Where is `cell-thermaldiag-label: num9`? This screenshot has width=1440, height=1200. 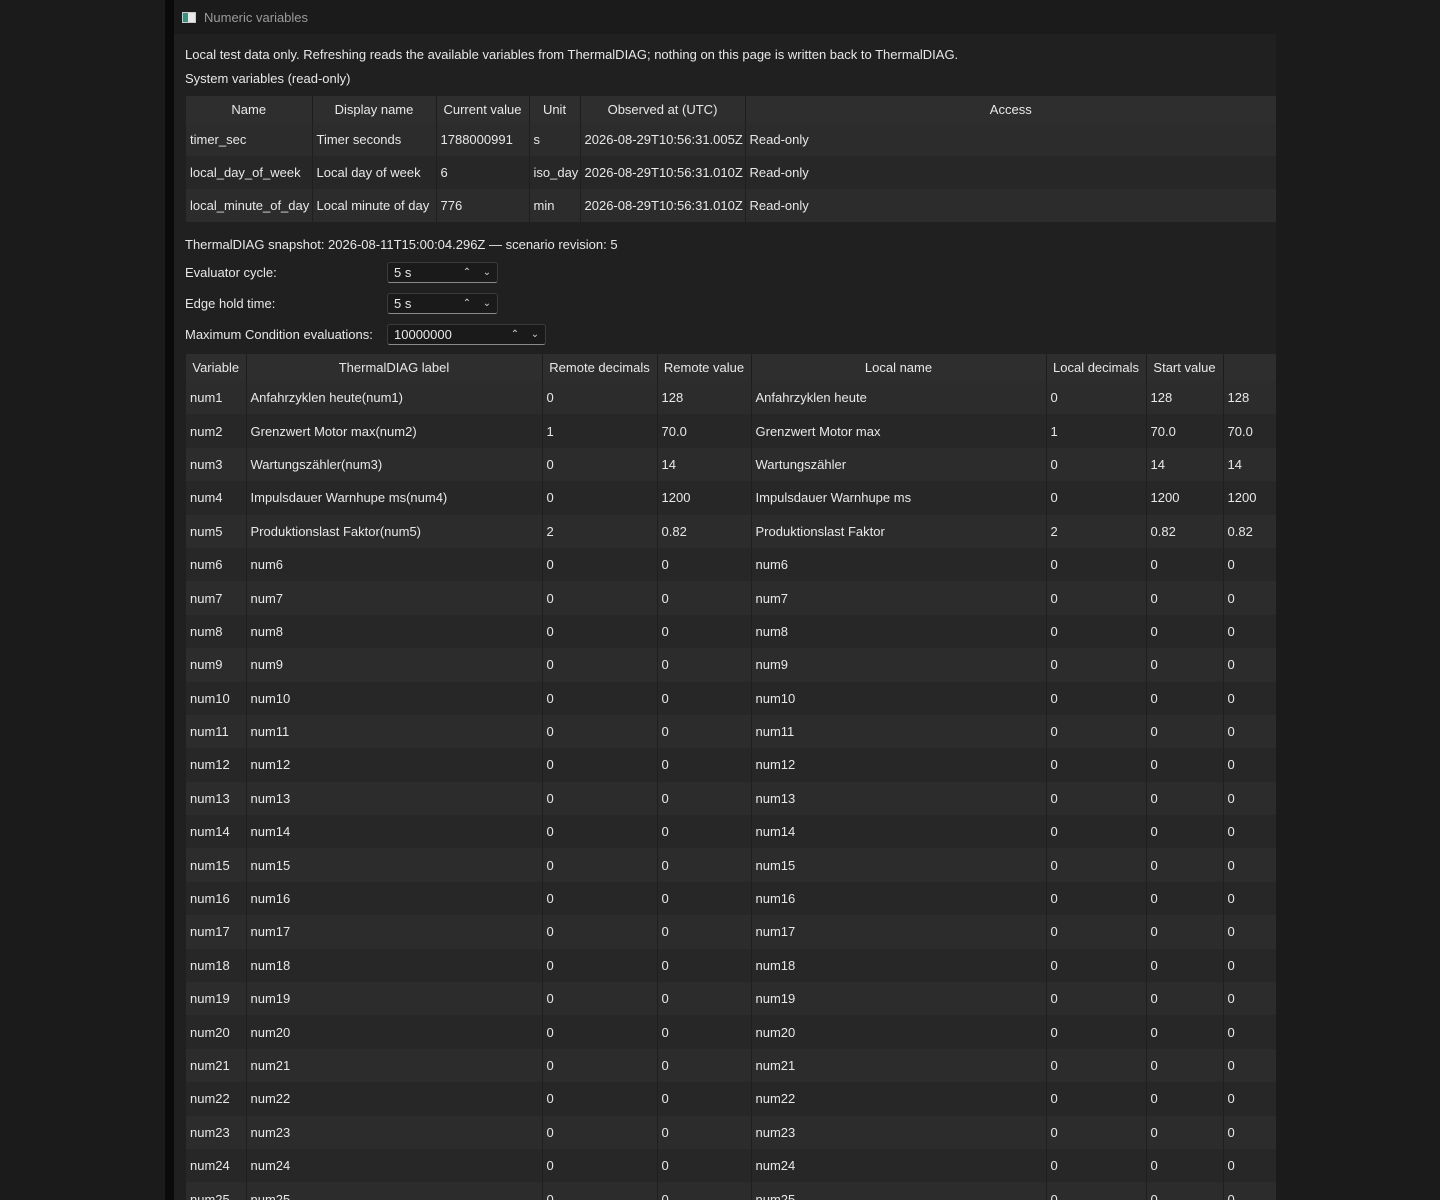
cell-thermaldiag-label: num9 is located at coordinates (394, 665).